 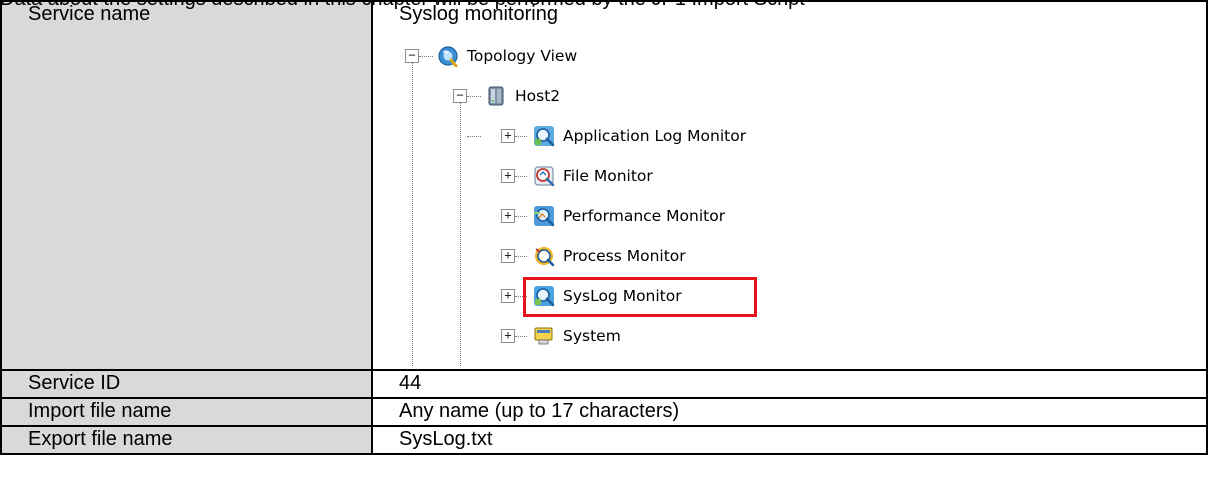 I want to click on highlight-box, so click(x=640, y=297).